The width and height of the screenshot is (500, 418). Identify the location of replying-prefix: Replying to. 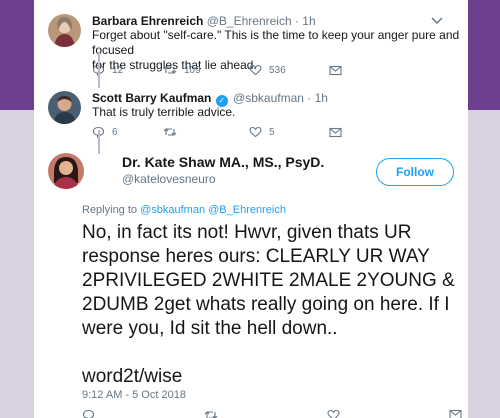
(110, 210).